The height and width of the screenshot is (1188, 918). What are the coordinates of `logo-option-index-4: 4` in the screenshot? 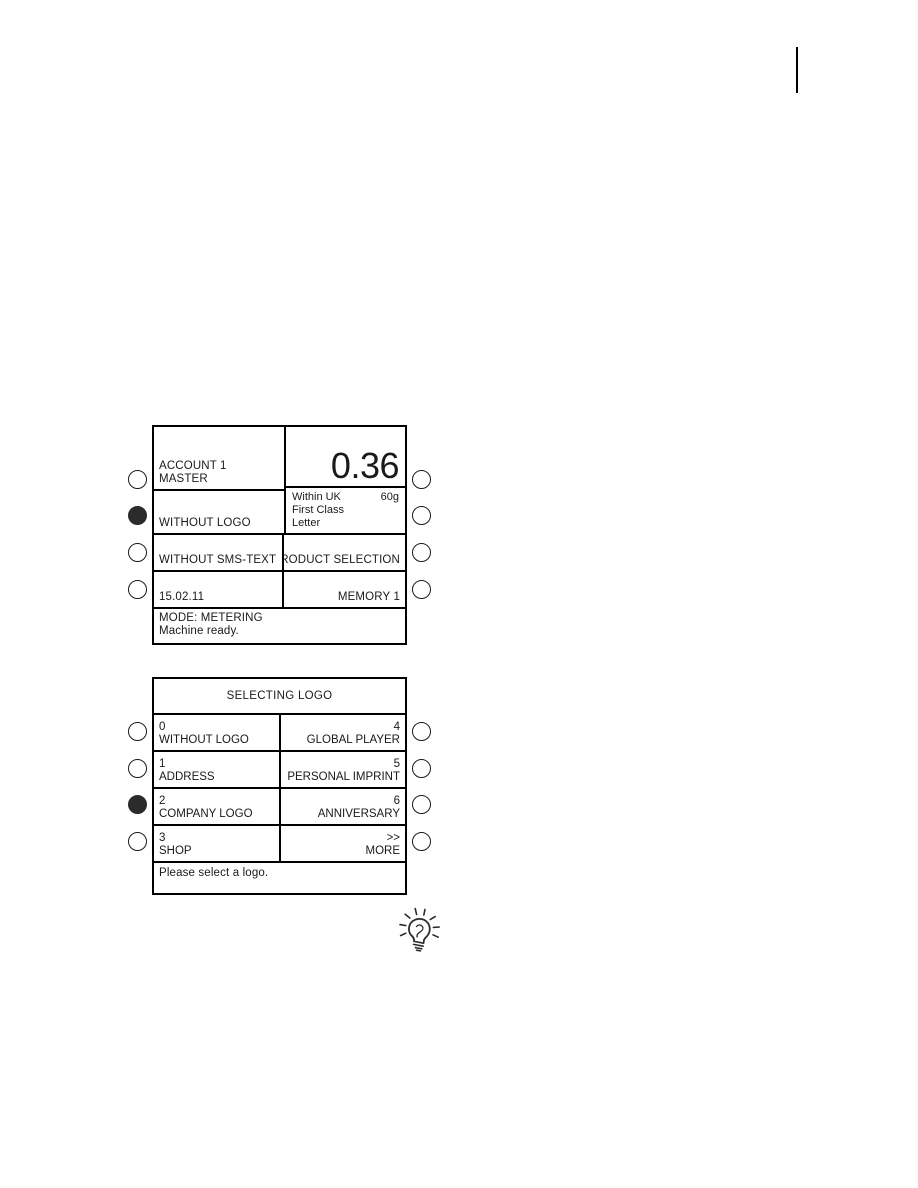 It's located at (396, 727).